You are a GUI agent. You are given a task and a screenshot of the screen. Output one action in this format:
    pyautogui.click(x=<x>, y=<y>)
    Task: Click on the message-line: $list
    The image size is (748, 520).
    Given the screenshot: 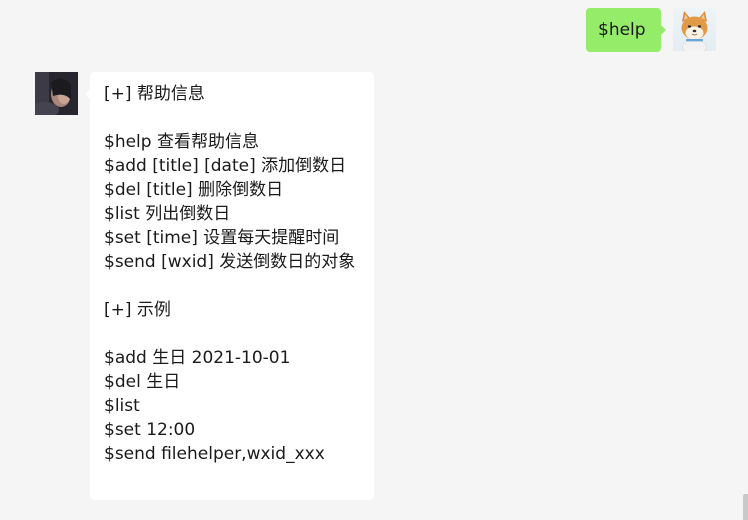 What is the action you would take?
    pyautogui.click(x=122, y=406)
    